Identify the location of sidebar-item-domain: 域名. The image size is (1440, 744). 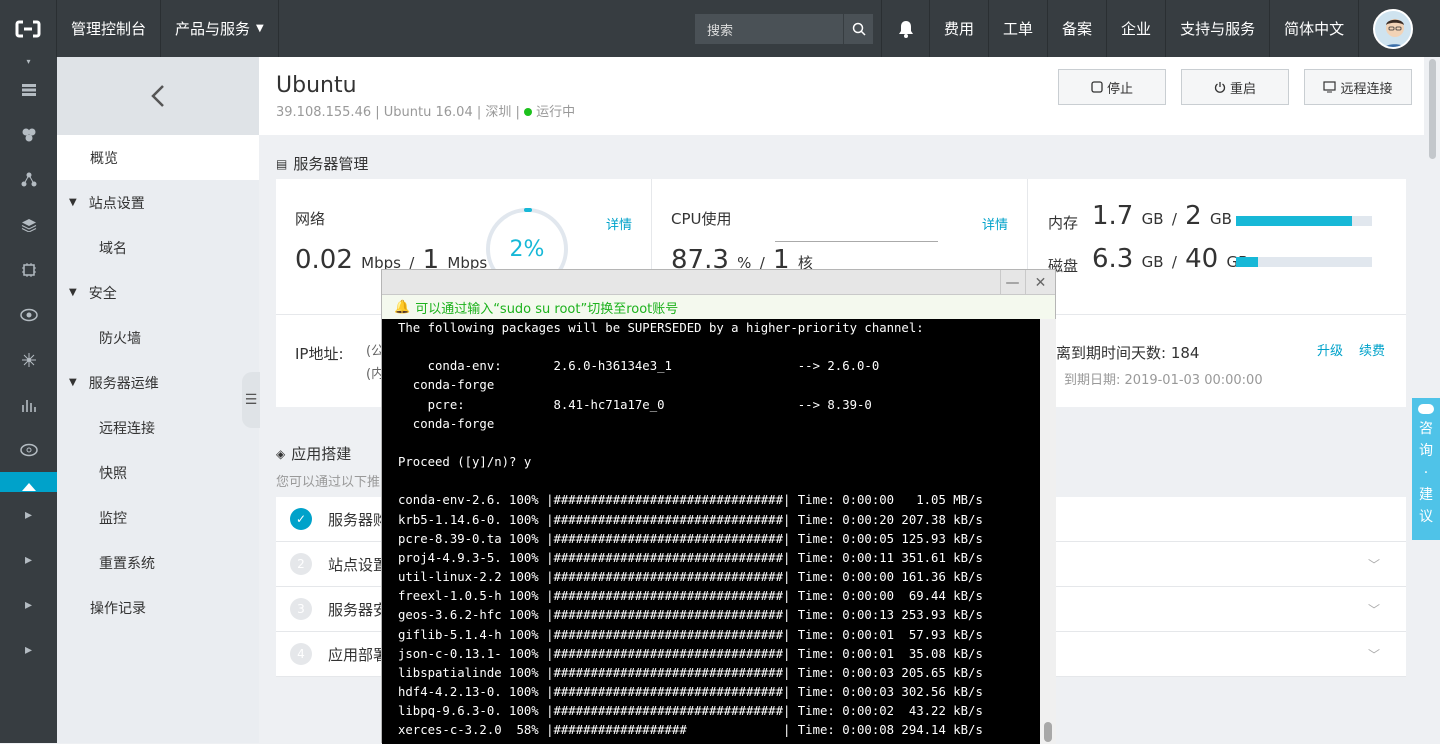
(158, 247).